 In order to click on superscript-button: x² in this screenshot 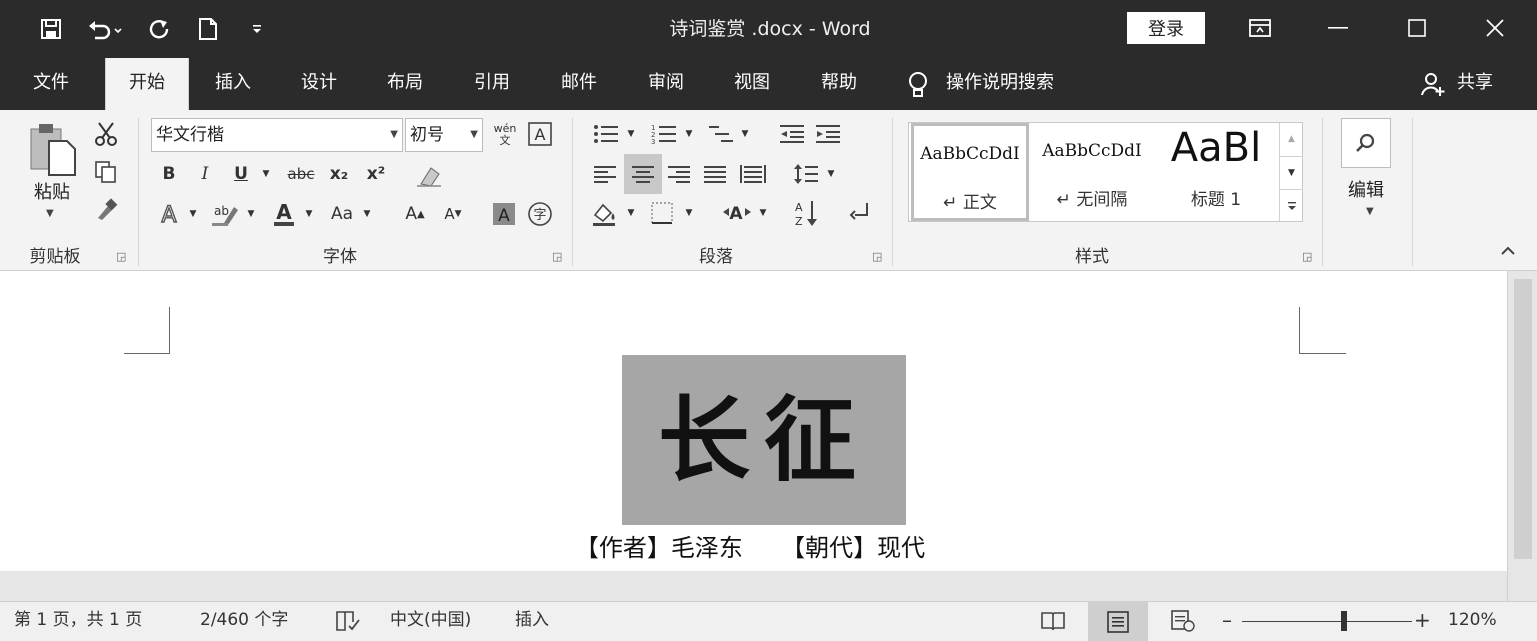, I will do `click(376, 174)`.